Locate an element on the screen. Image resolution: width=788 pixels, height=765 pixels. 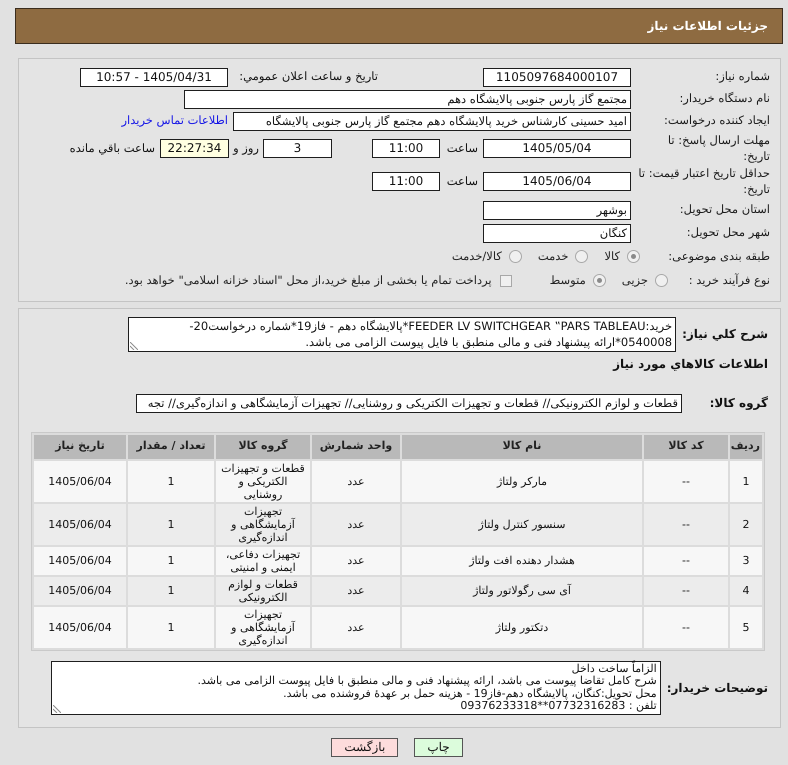
table-cell: 5 is located at coordinates (746, 627).